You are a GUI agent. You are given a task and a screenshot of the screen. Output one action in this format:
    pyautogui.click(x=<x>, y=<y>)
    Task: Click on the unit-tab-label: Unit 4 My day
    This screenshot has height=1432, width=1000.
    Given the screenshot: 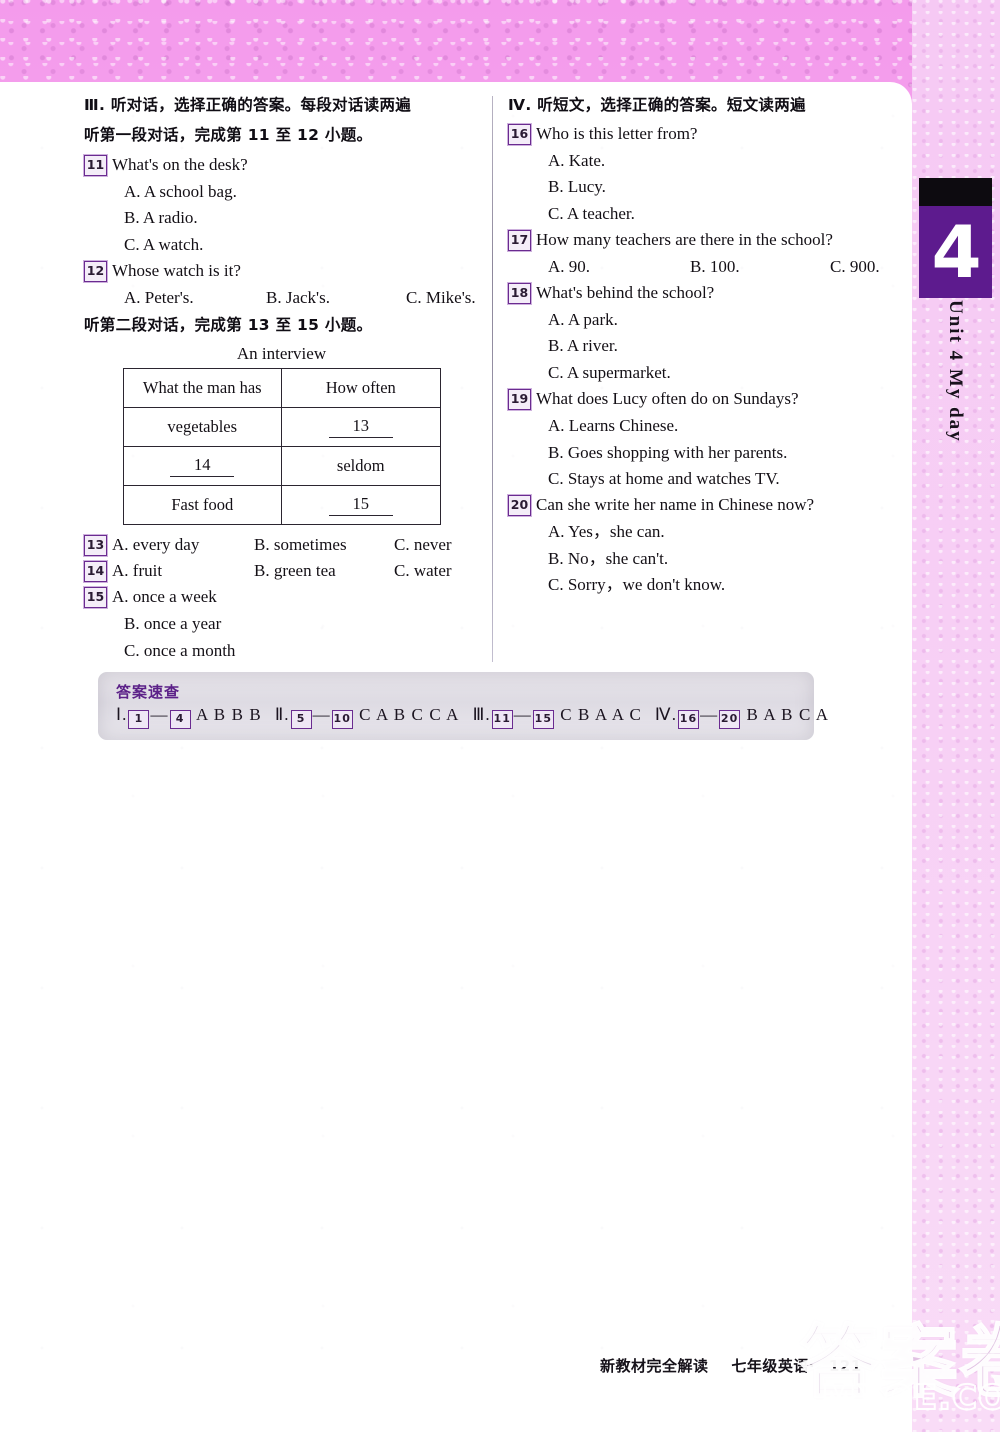 What is the action you would take?
    pyautogui.click(x=952, y=390)
    